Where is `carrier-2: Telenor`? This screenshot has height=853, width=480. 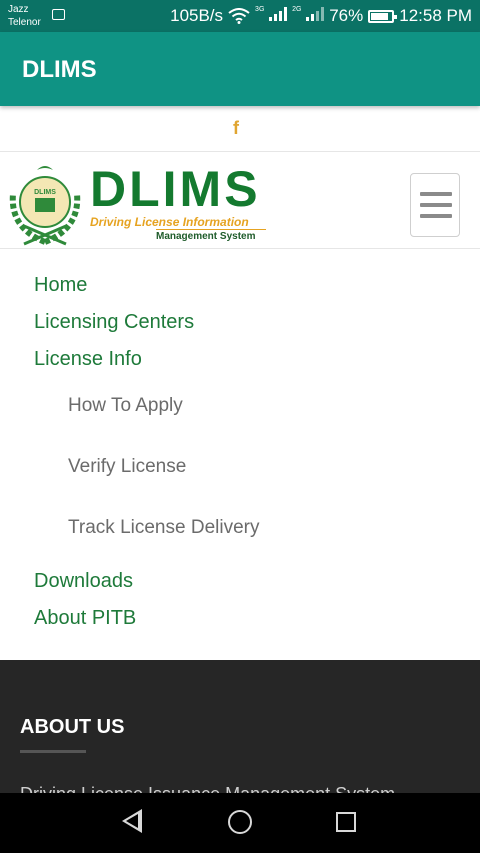
carrier-2: Telenor is located at coordinates (24, 22).